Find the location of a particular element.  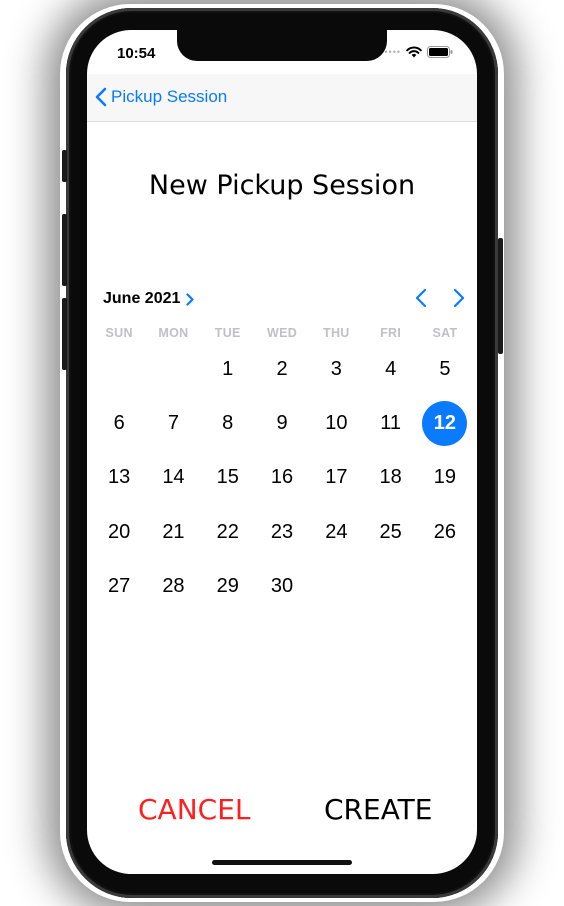

calendar-day: 28 is located at coordinates (173, 586).